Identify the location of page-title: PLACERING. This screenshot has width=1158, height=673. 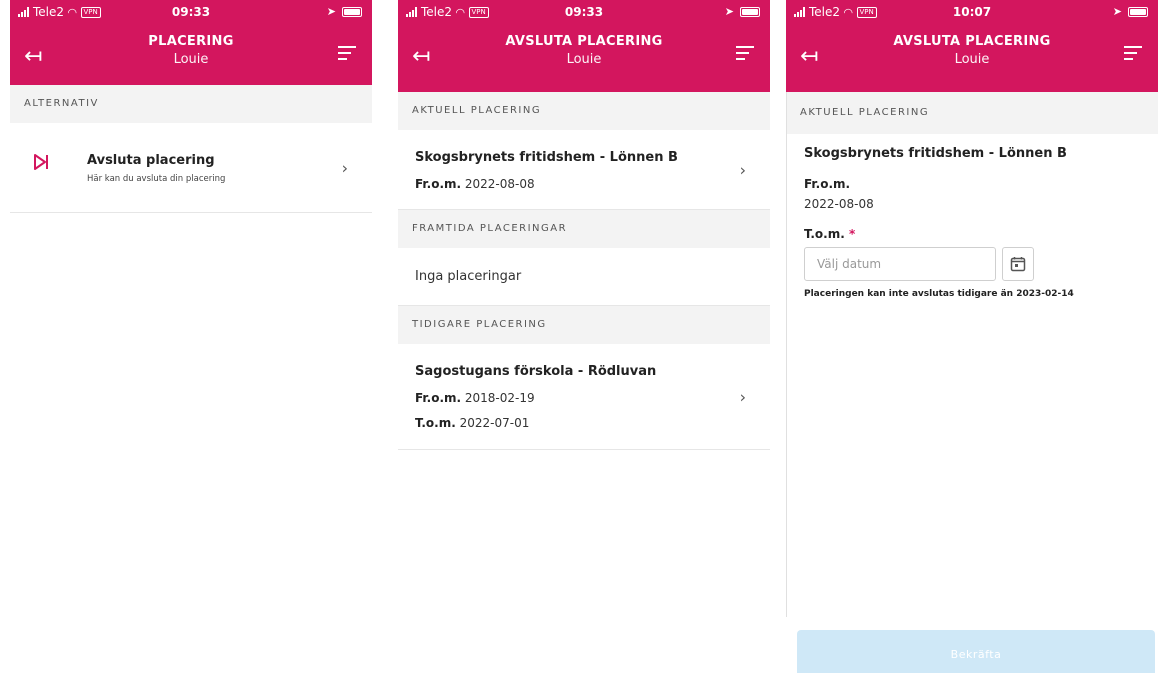
(191, 41).